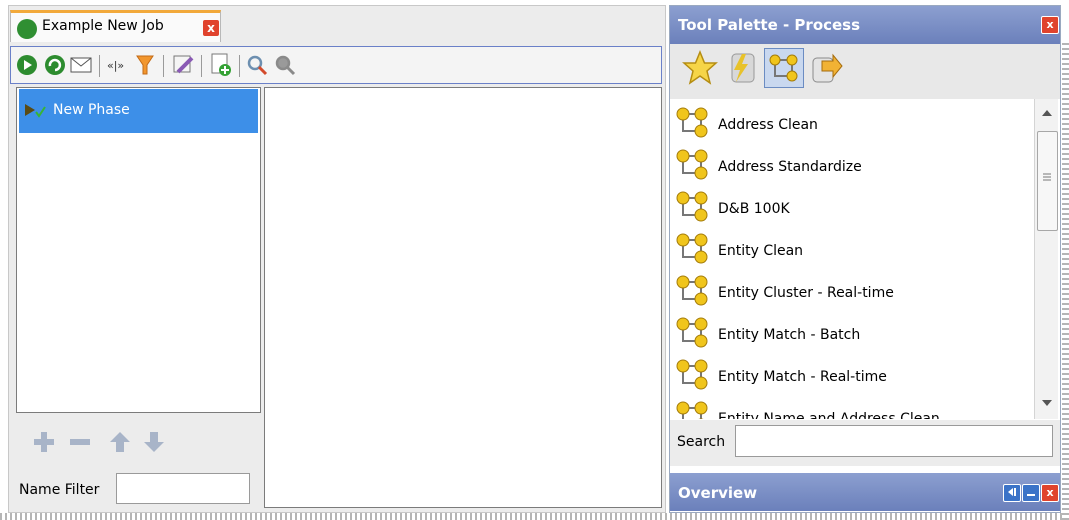 This screenshot has height=520, width=1069. What do you see at coordinates (894, 441) in the screenshot?
I see `search-input` at bounding box center [894, 441].